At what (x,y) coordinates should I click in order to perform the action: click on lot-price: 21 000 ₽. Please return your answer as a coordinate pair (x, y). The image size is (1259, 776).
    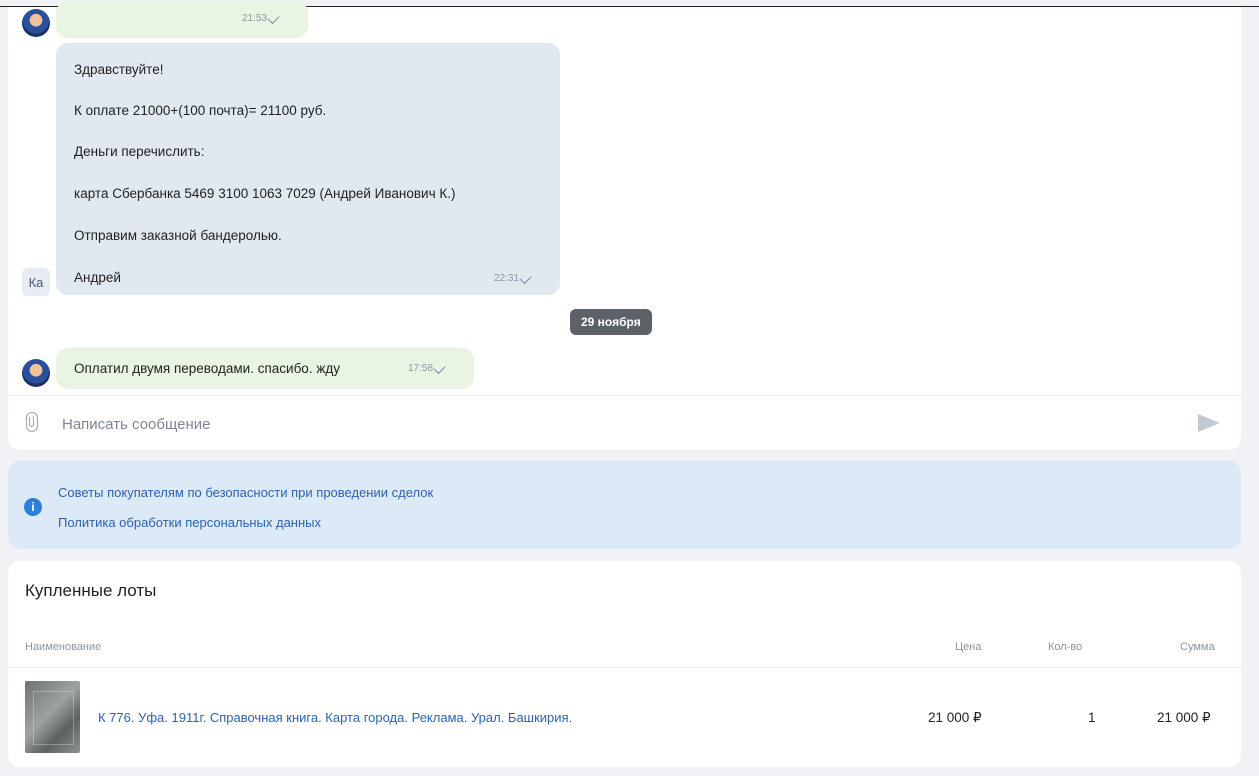
    Looking at the image, I should click on (955, 717).